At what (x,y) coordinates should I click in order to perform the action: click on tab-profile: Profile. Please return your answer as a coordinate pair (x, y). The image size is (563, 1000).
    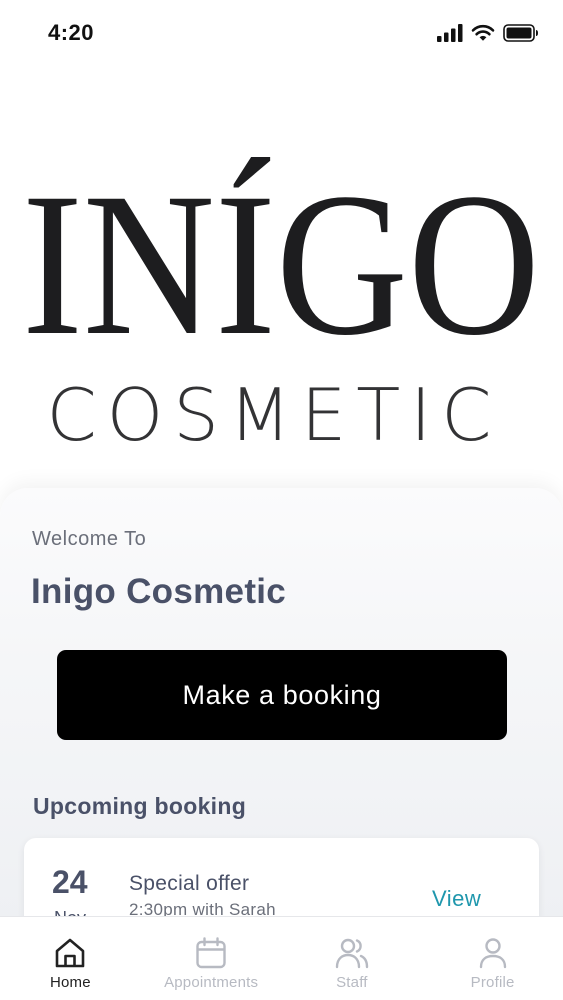
    Looking at the image, I should click on (492, 958).